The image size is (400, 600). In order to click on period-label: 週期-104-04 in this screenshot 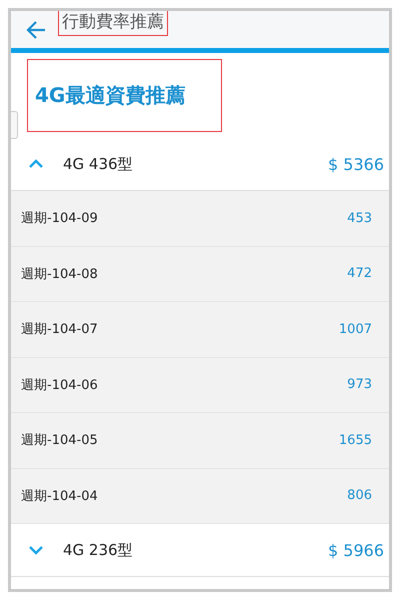, I will do `click(59, 496)`.